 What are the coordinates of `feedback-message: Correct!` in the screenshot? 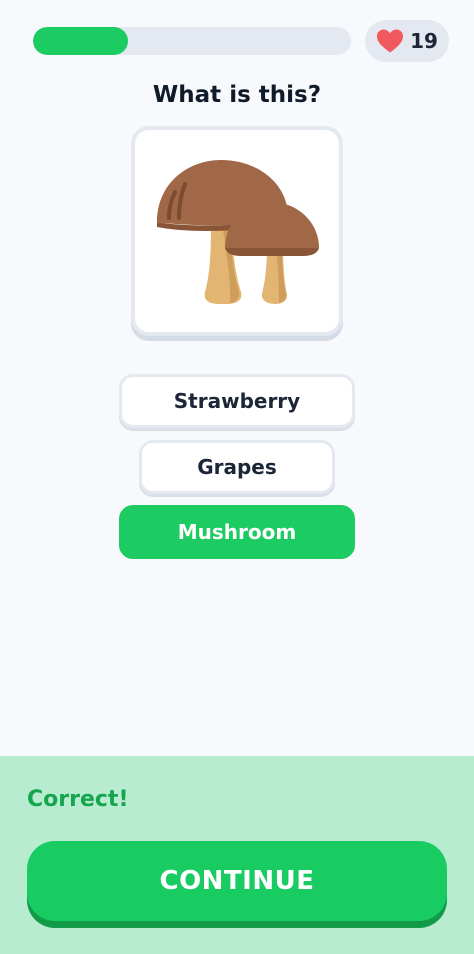 It's located at (78, 799).